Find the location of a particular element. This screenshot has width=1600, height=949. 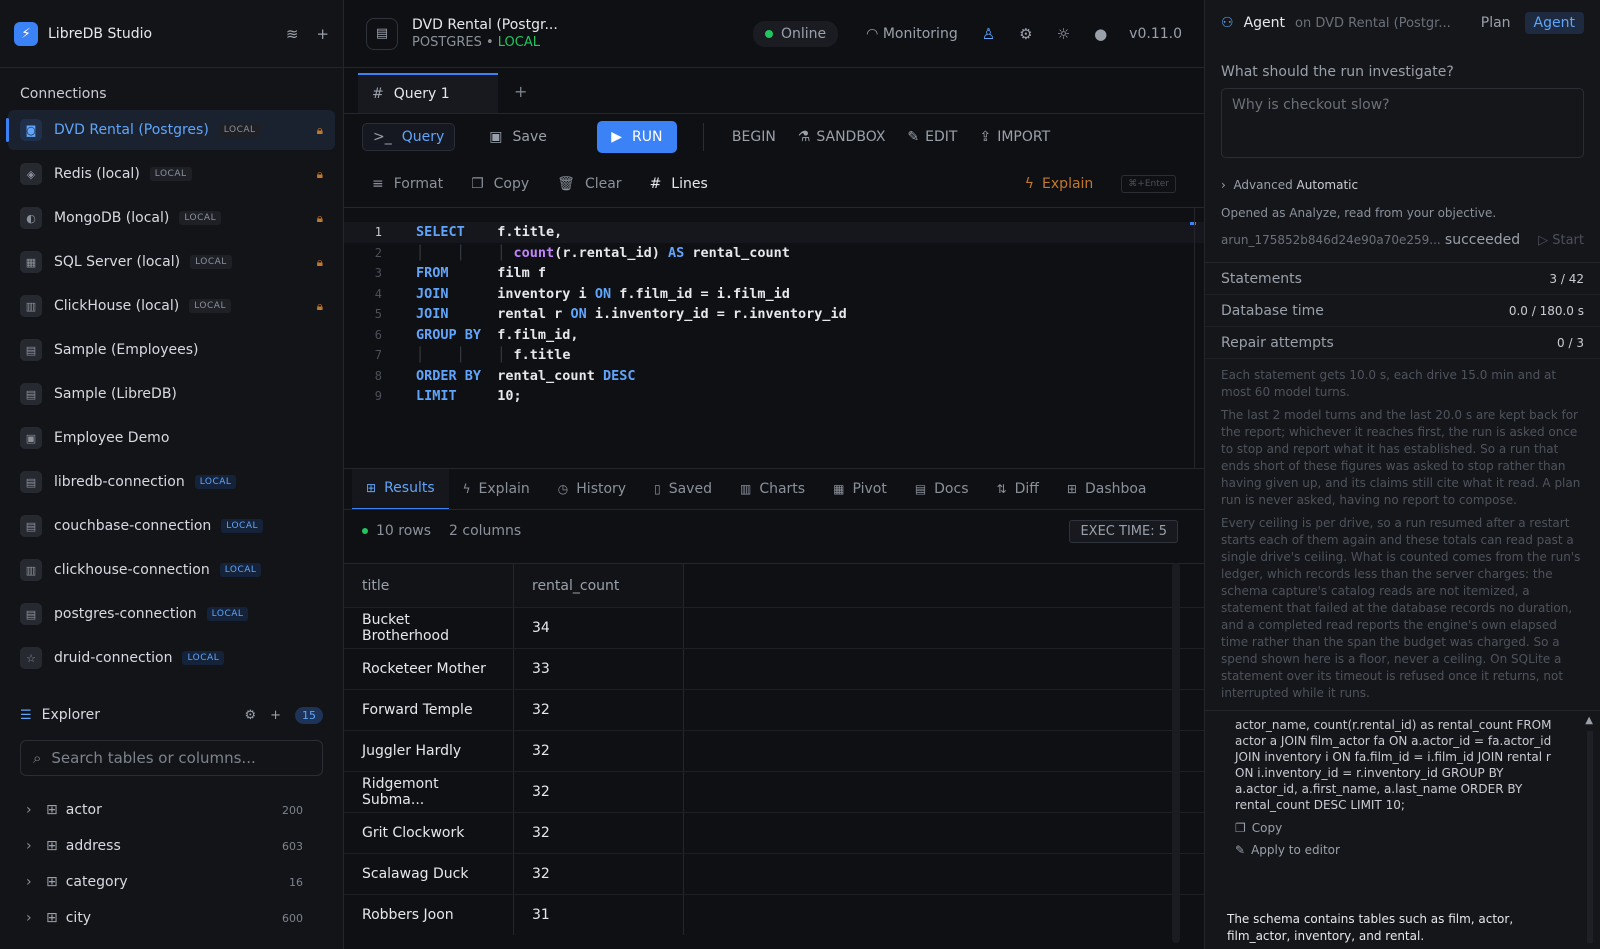

add-tab-icon: + is located at coordinates (520, 91).